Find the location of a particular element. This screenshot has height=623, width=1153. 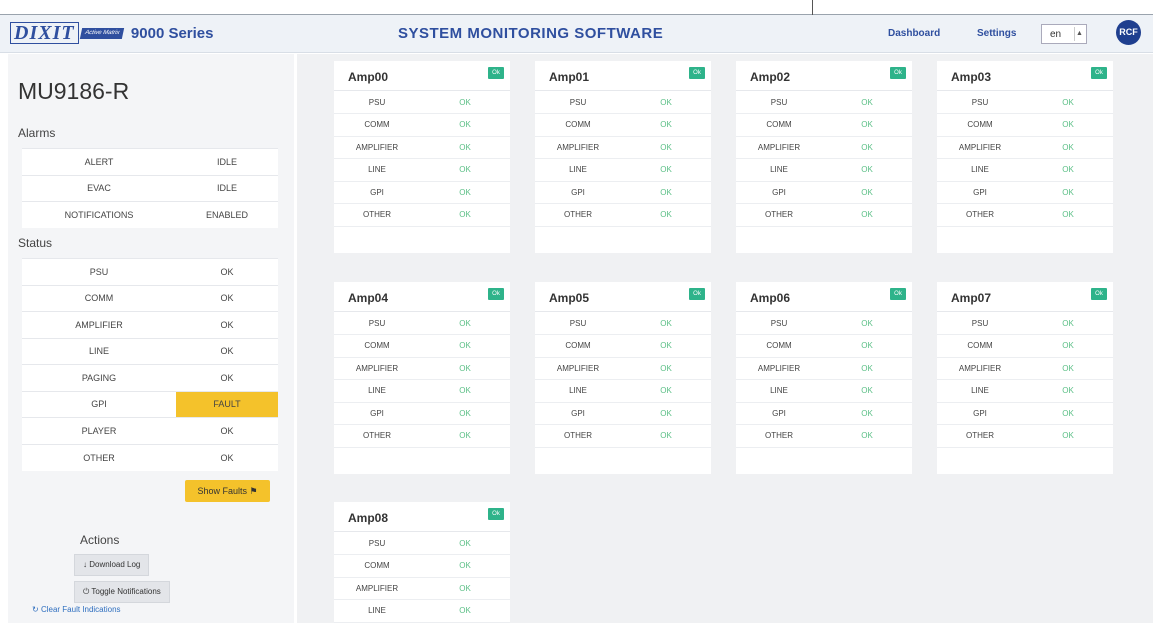

clear-faults-label: Clear Fault Indications is located at coordinates (80, 609).